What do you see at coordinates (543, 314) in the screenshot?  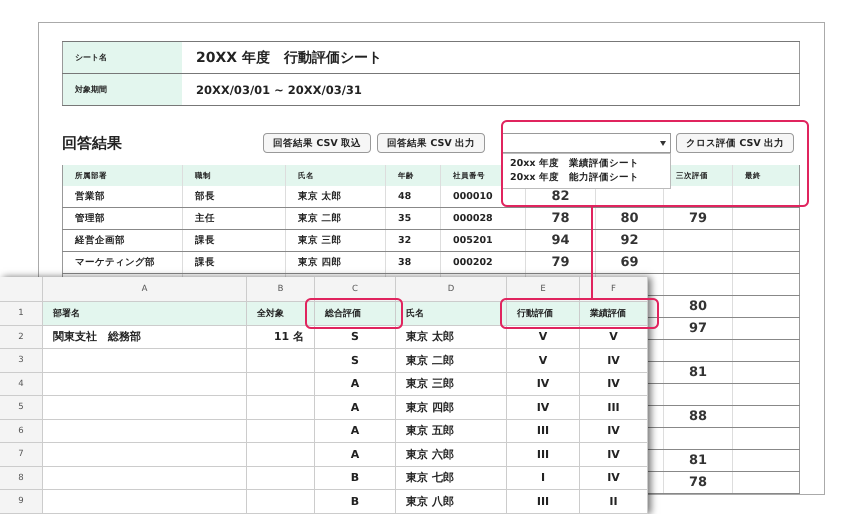 I see `spreadsheet-cell: 行動評価` at bounding box center [543, 314].